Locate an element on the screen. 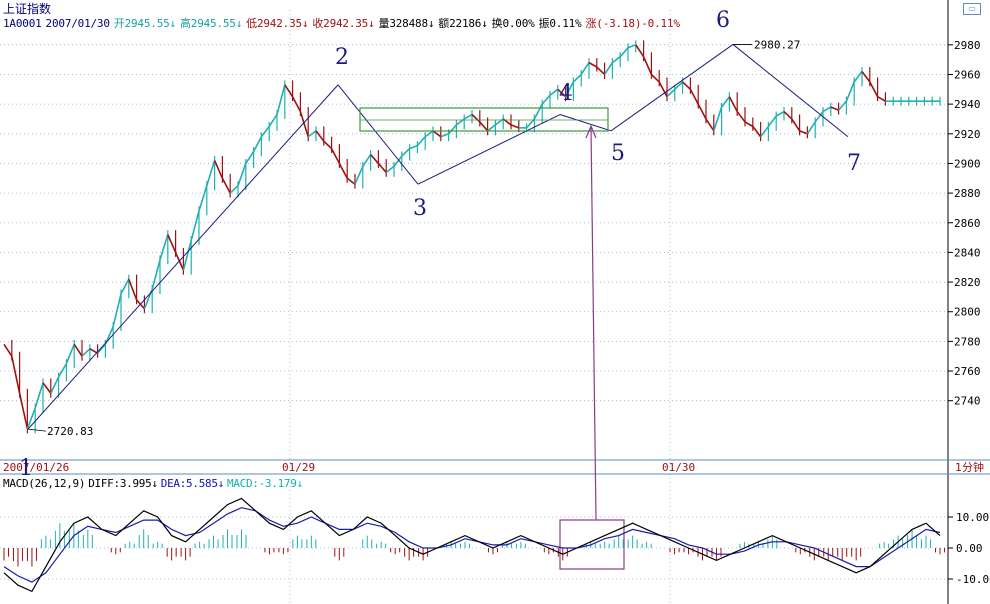 This screenshot has width=990, height=604. macd-tick-label: -10.00 is located at coordinates (973, 579).